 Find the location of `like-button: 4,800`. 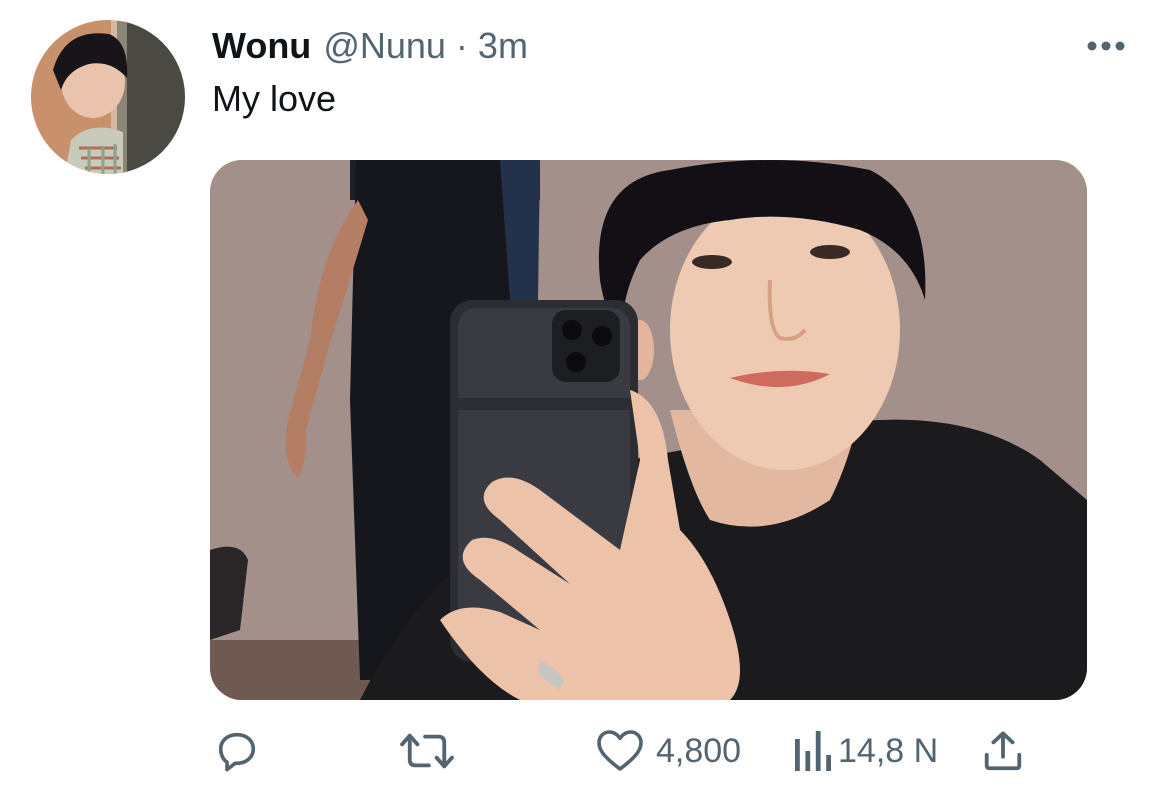

like-button: 4,800 is located at coordinates (668, 751).